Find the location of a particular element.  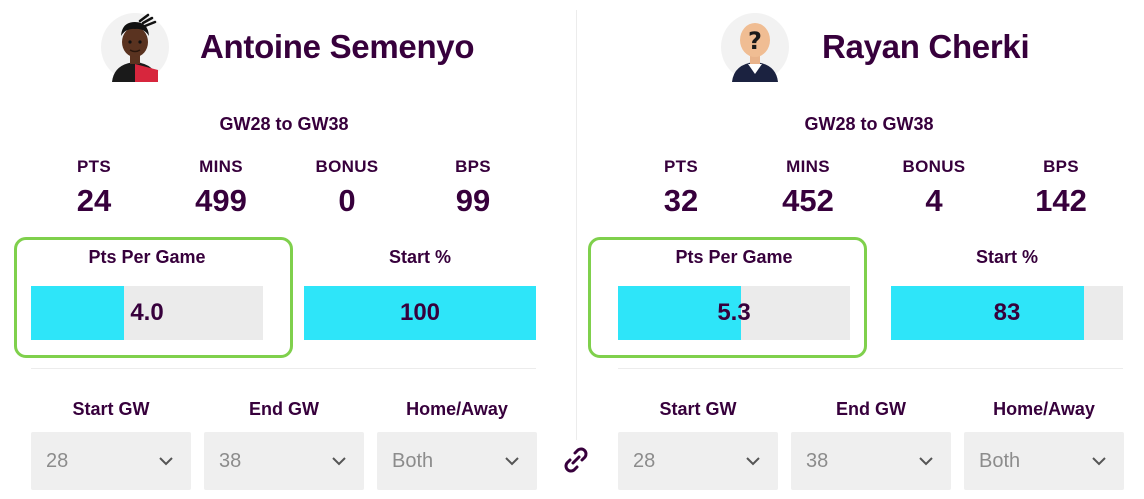

stat-bonus: BONUS 0 is located at coordinates (347, 188).